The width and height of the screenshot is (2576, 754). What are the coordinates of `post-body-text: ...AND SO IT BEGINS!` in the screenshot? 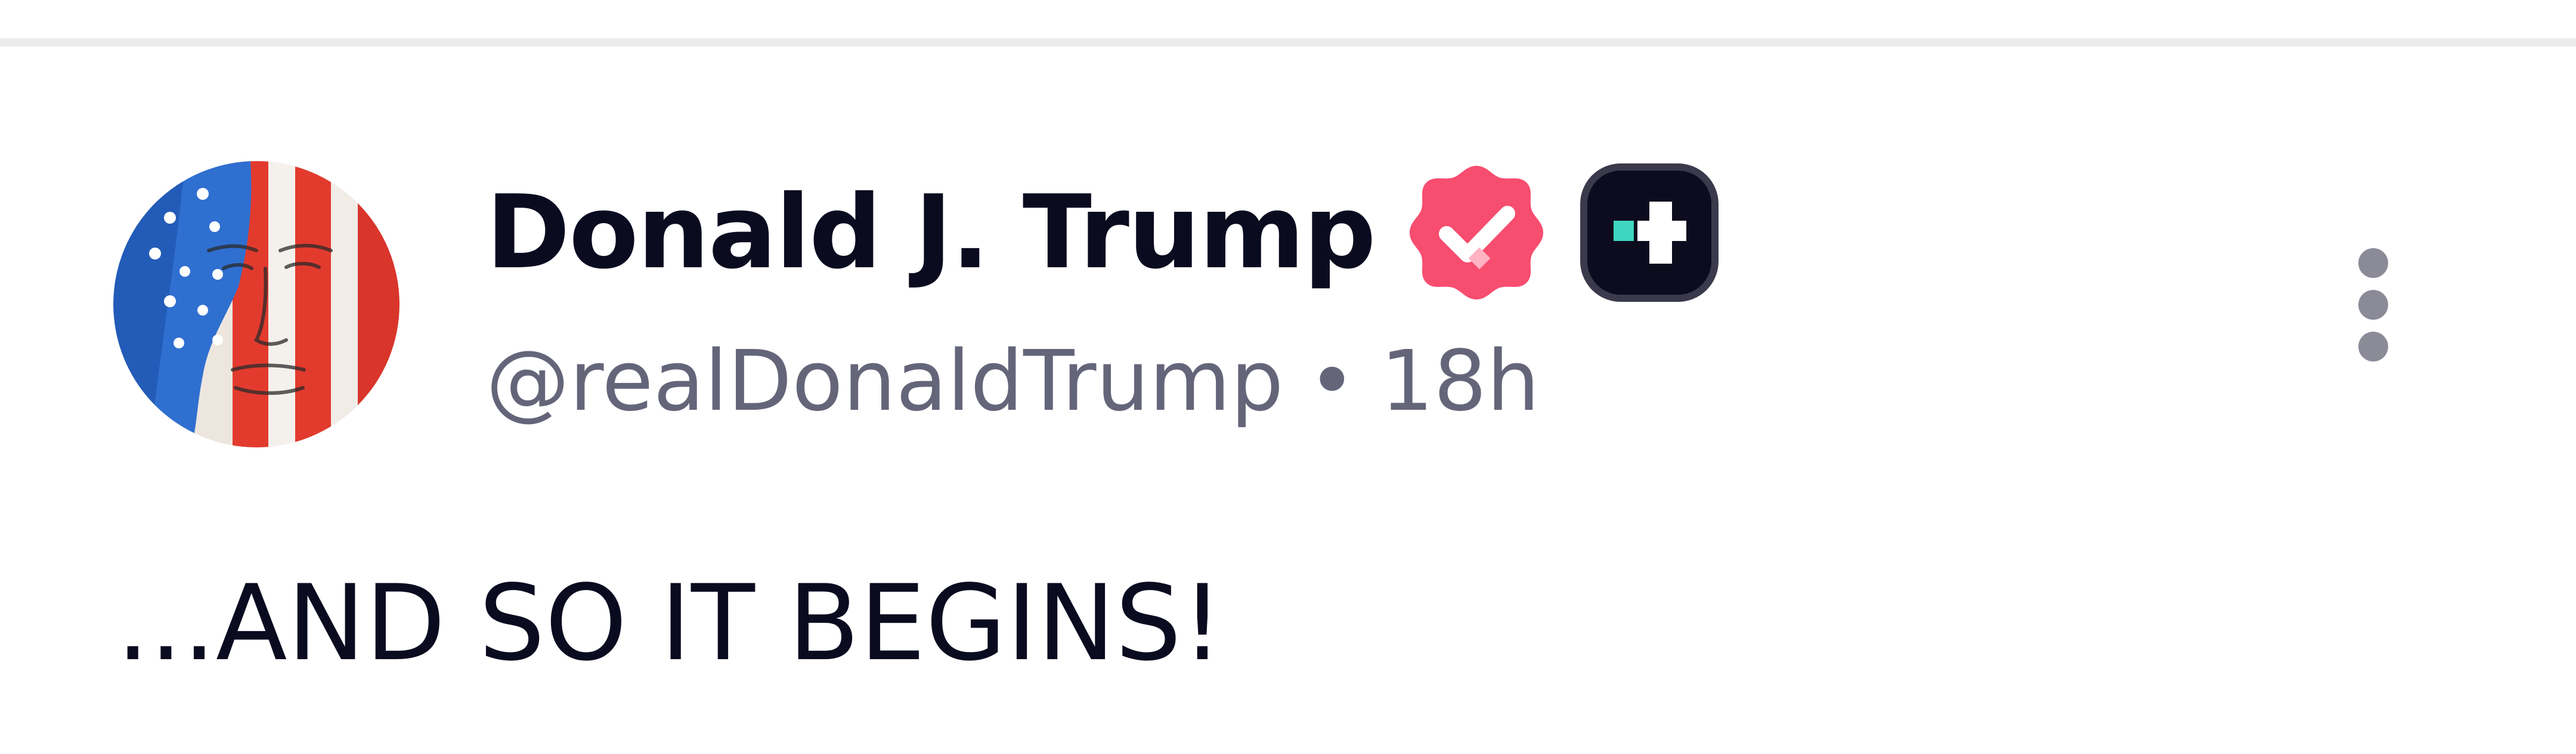 It's located at (670, 623).